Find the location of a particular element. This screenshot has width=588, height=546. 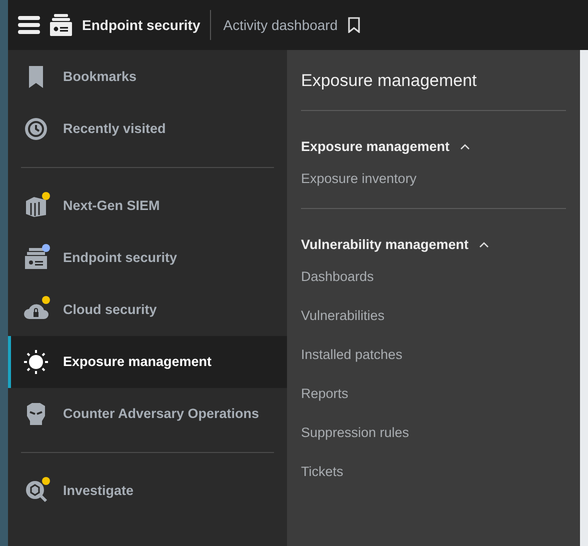

submenu-link: Vulnerabilities is located at coordinates (433, 325).